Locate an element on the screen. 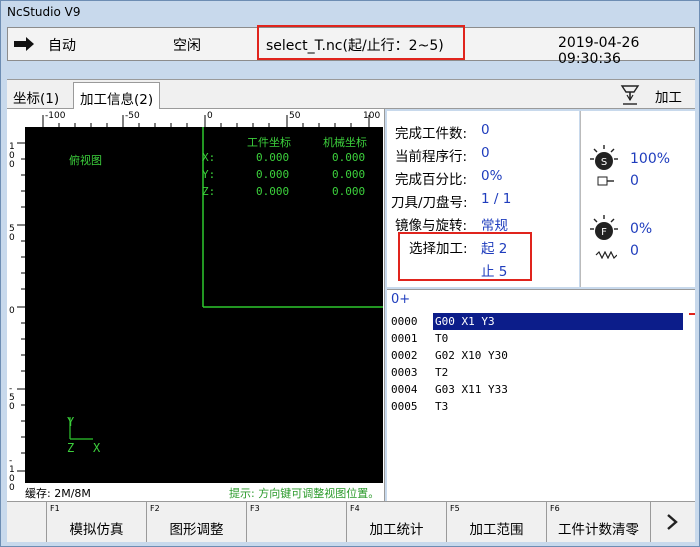 The image size is (700, 547). axis-z-label: Z is located at coordinates (71, 448).